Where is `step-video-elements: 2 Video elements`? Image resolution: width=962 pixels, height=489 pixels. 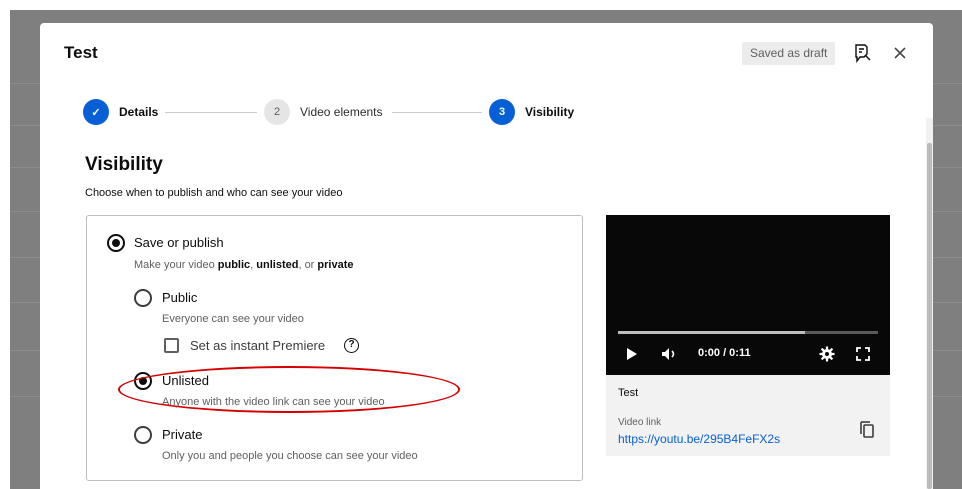
step-video-elements: 2 Video elements is located at coordinates (323, 112).